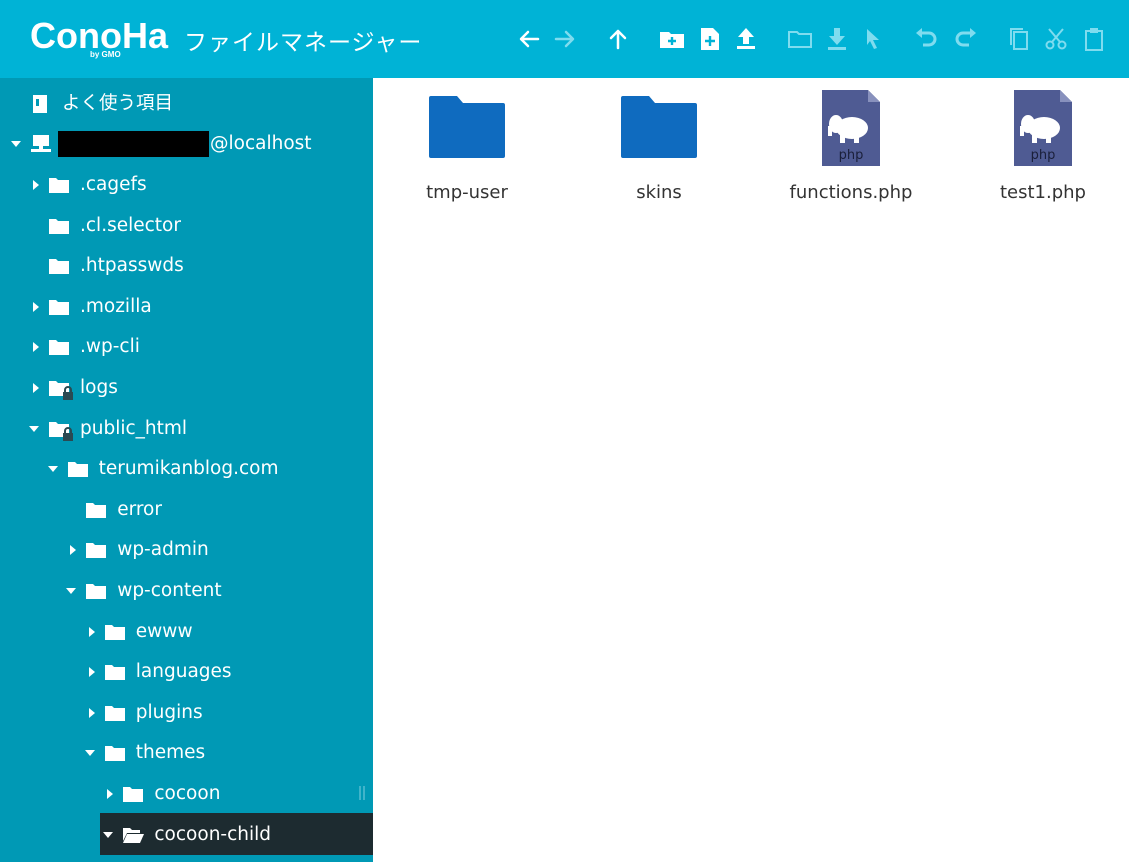 This screenshot has width=1129, height=862. I want to click on tree-item-label: .mozilla, so click(116, 306).